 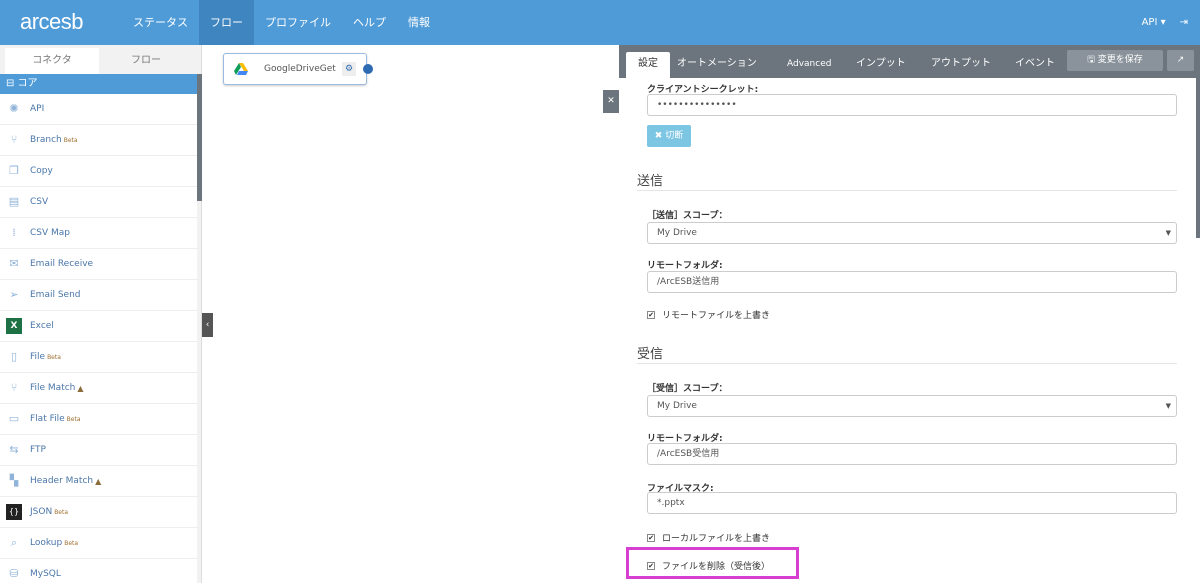 What do you see at coordinates (912, 503) in the screenshot?
I see `file-mask-input: *.pptx` at bounding box center [912, 503].